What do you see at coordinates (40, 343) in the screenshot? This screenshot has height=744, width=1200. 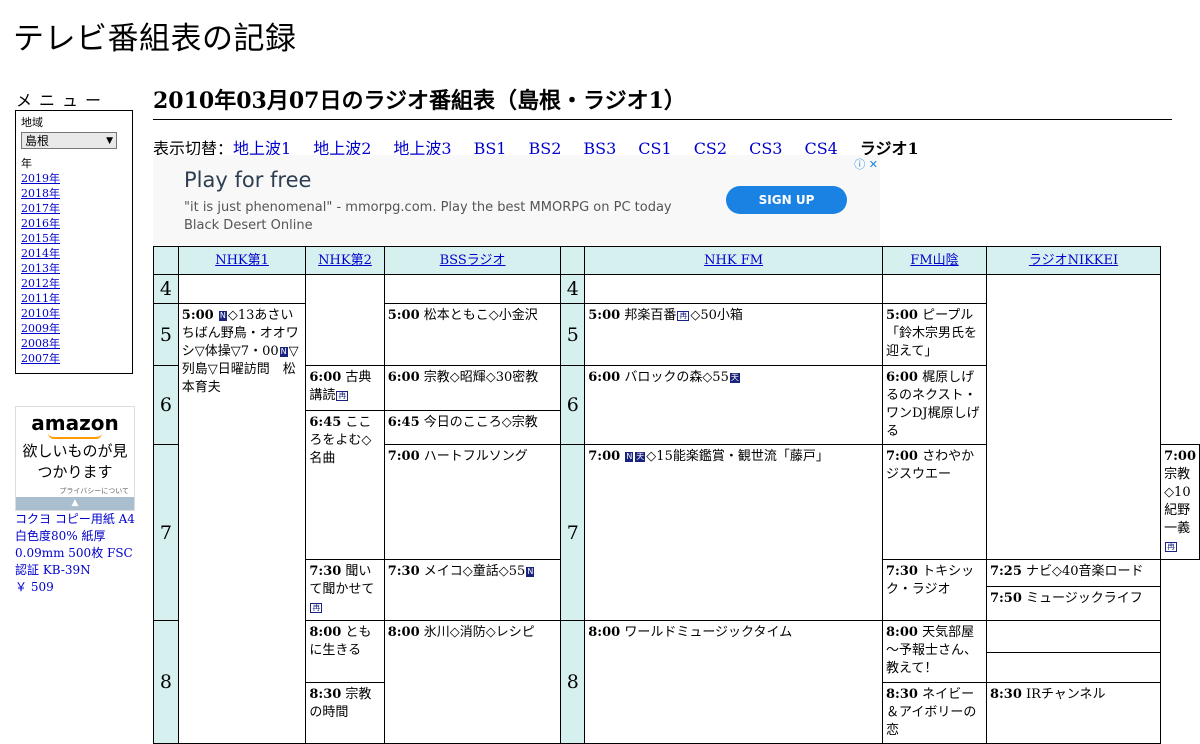 I see `year-link: 2008年` at bounding box center [40, 343].